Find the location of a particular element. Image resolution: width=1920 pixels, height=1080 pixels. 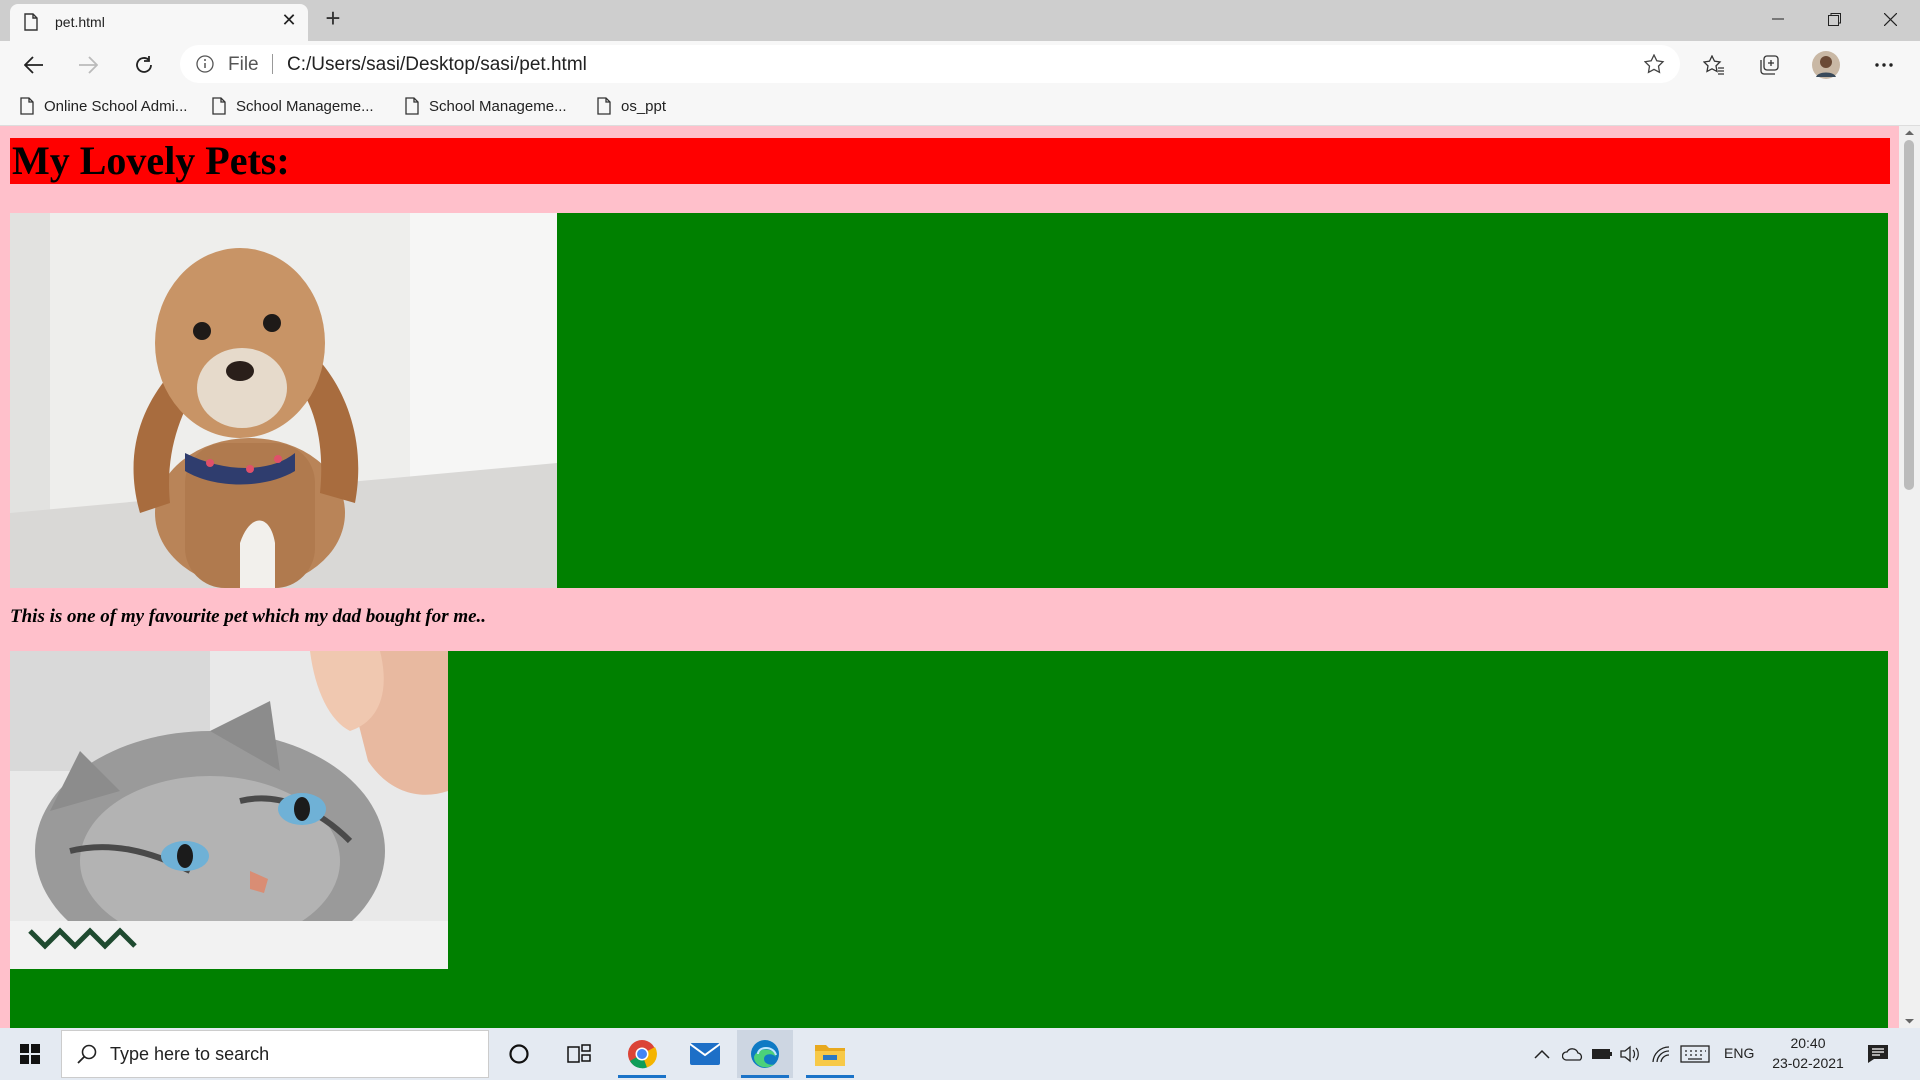

back-button is located at coordinates (34, 65).